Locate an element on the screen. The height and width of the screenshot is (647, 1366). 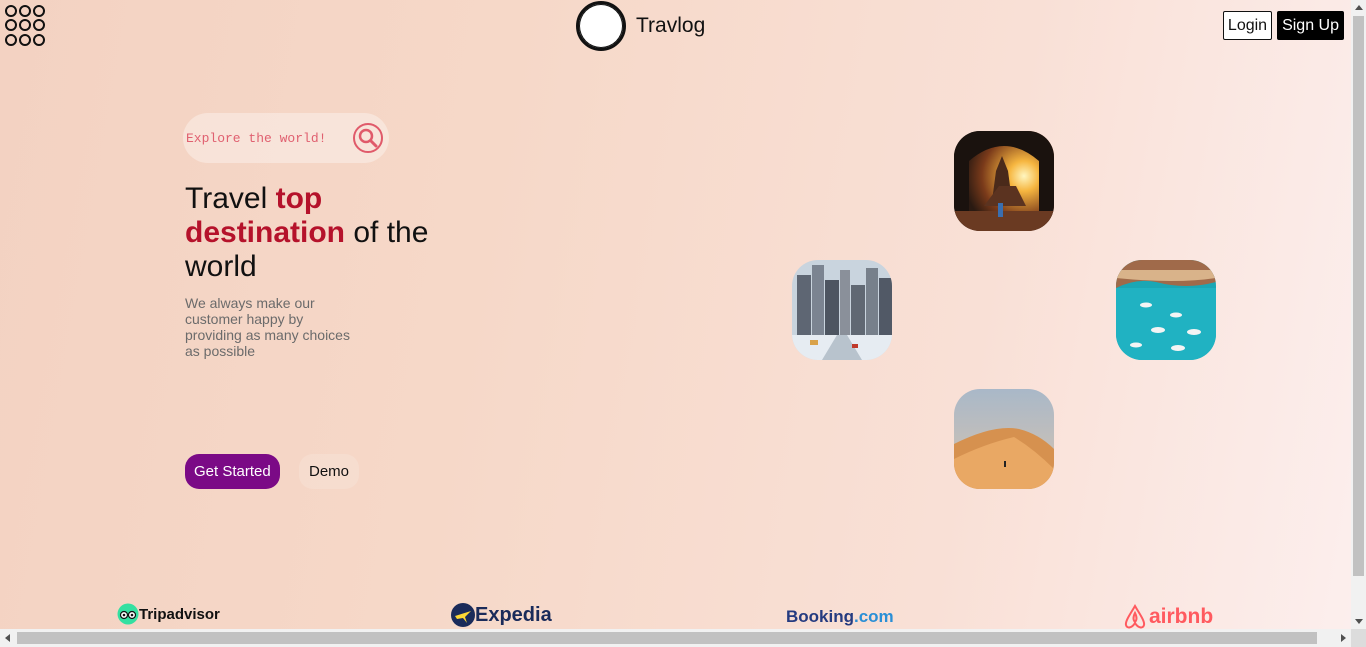
search-input is located at coordinates (268, 138).